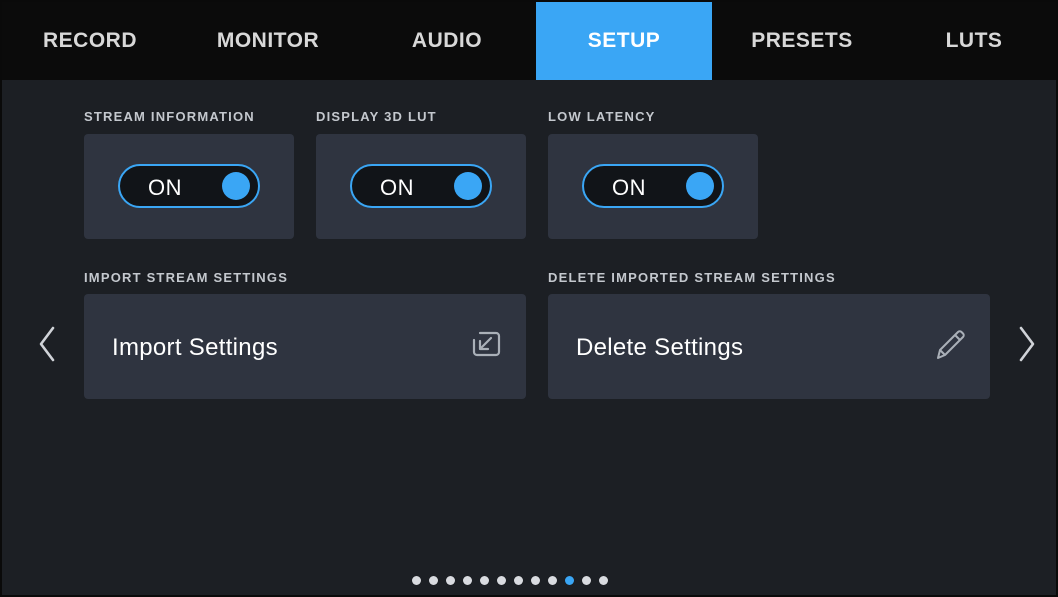 This screenshot has height=597, width=1058. I want to click on display-3d-lut-label: DISPLAY 3D LUT, so click(376, 116).